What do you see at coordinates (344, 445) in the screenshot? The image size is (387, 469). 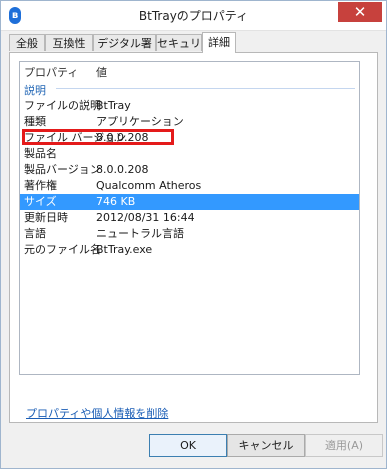 I see `apply-button: 適用(A)` at bounding box center [344, 445].